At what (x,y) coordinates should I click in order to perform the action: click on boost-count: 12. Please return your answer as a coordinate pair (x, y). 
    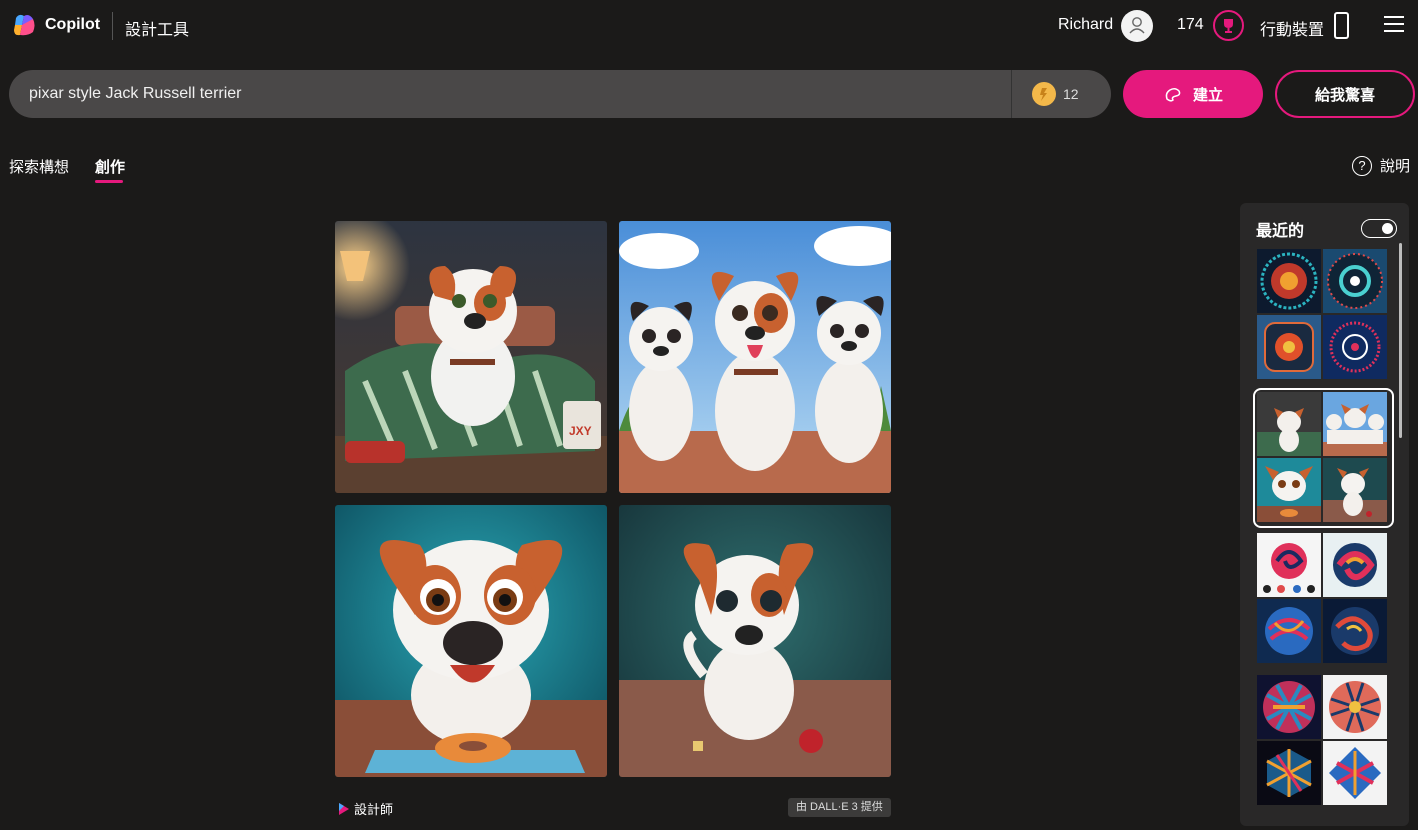
    Looking at the image, I should click on (1071, 94).